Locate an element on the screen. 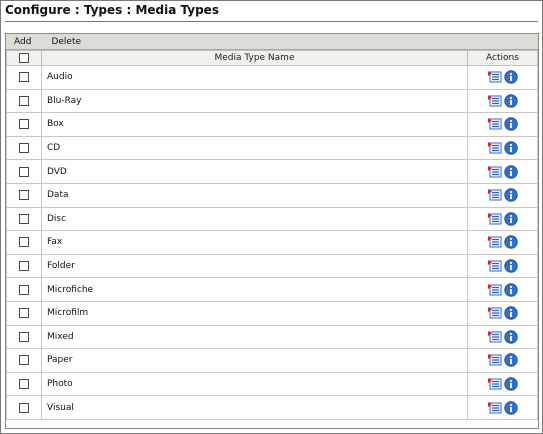 The width and height of the screenshot is (543, 434). media-type-name: Paper is located at coordinates (254, 360).